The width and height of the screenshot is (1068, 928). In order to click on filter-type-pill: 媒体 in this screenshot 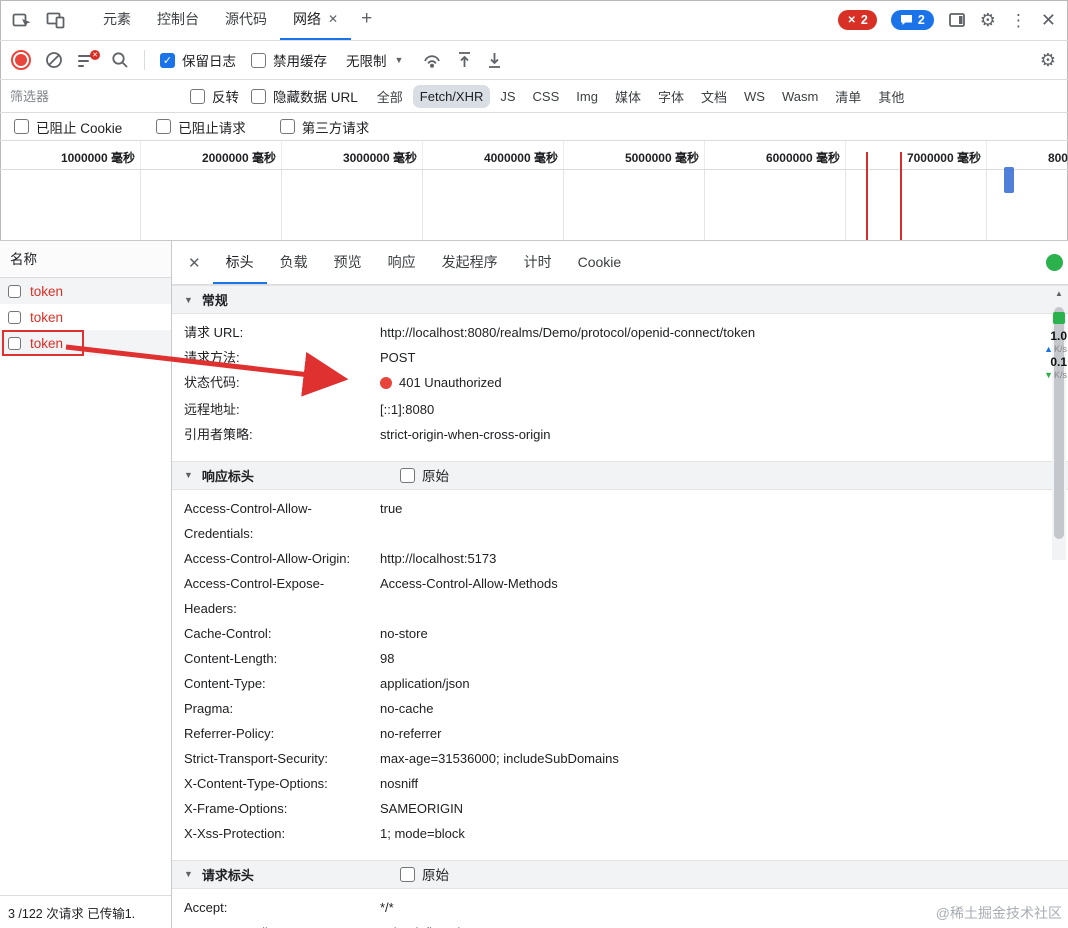, I will do `click(628, 96)`.